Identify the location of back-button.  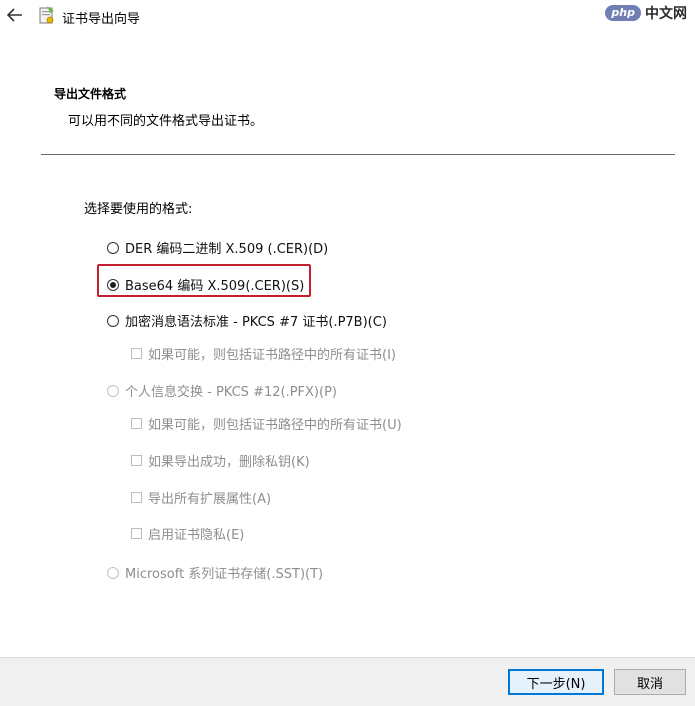
(15, 15).